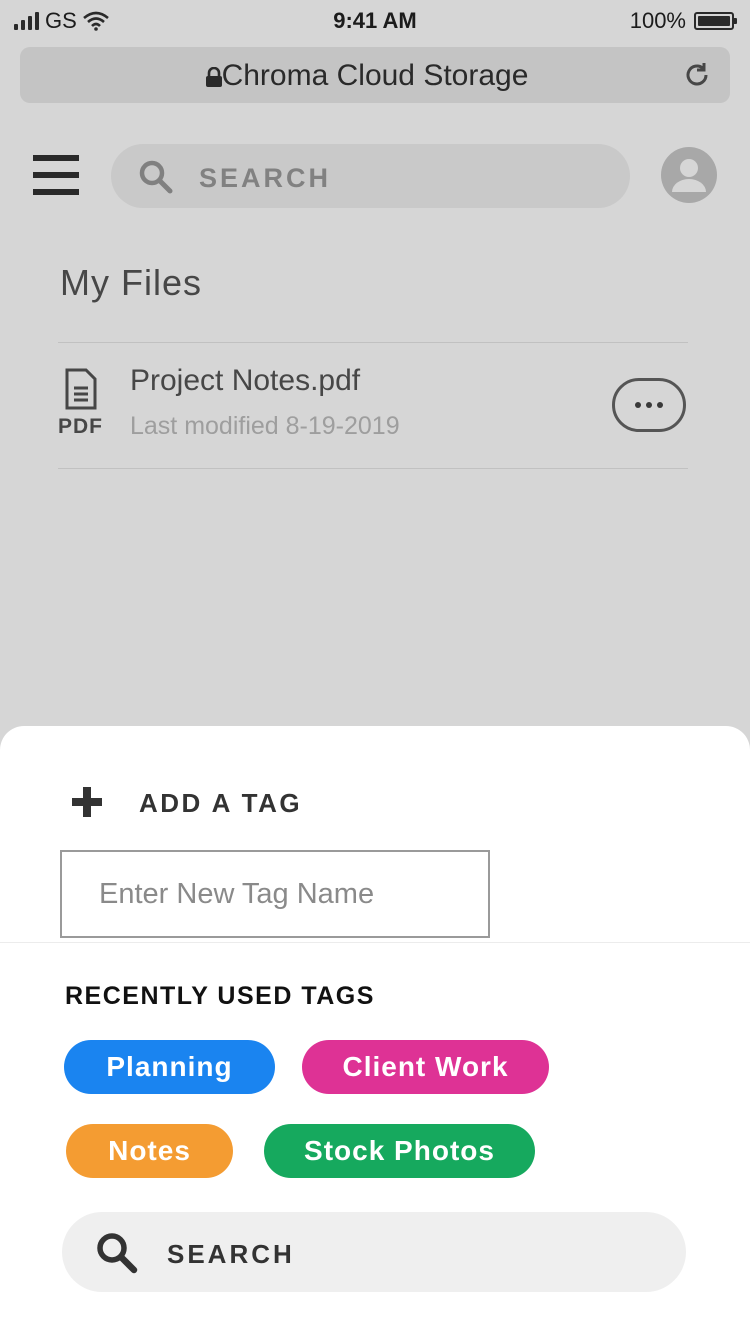  I want to click on search-icon, so click(117, 1253).